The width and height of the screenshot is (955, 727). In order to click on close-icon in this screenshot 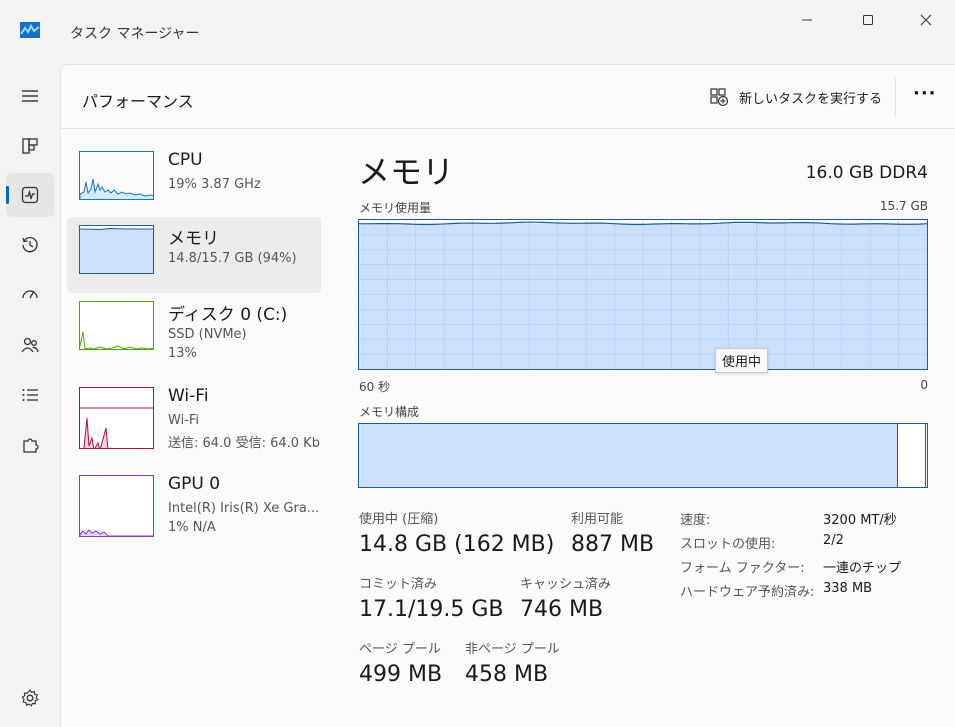, I will do `click(926, 20)`.